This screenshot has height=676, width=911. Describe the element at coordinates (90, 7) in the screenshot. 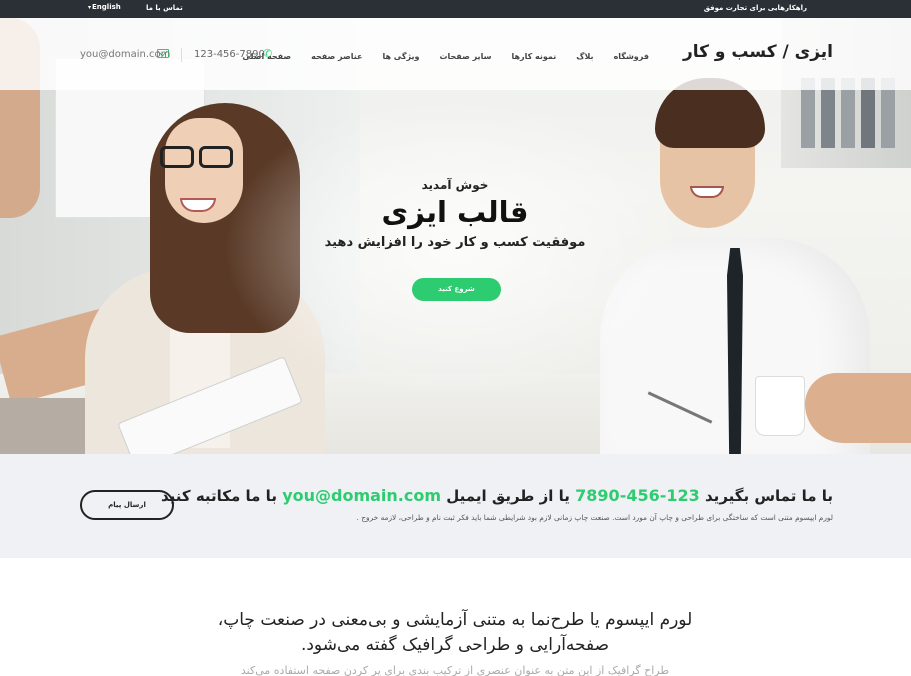

I see `caret-down-icon: ▾` at that location.